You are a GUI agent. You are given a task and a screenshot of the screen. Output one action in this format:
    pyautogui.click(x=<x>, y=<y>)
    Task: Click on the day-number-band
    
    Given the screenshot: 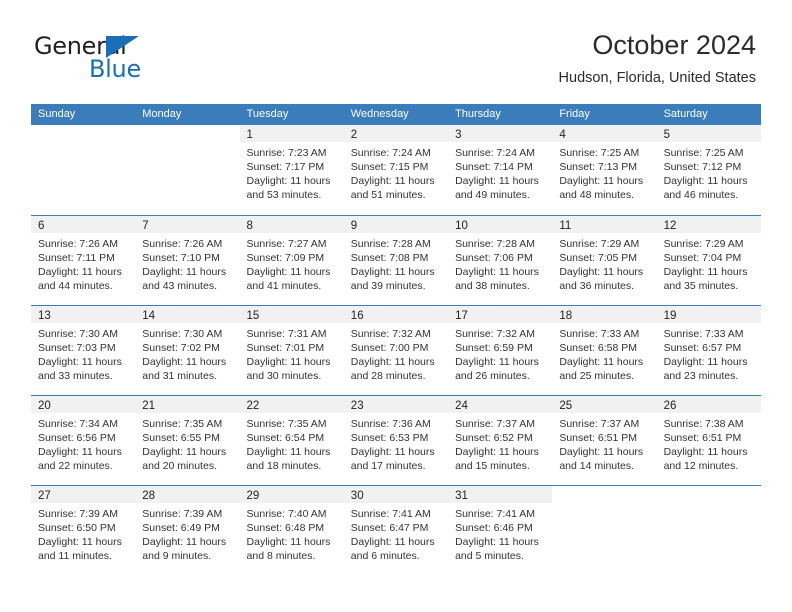 What is the action you would take?
    pyautogui.click(x=709, y=494)
    